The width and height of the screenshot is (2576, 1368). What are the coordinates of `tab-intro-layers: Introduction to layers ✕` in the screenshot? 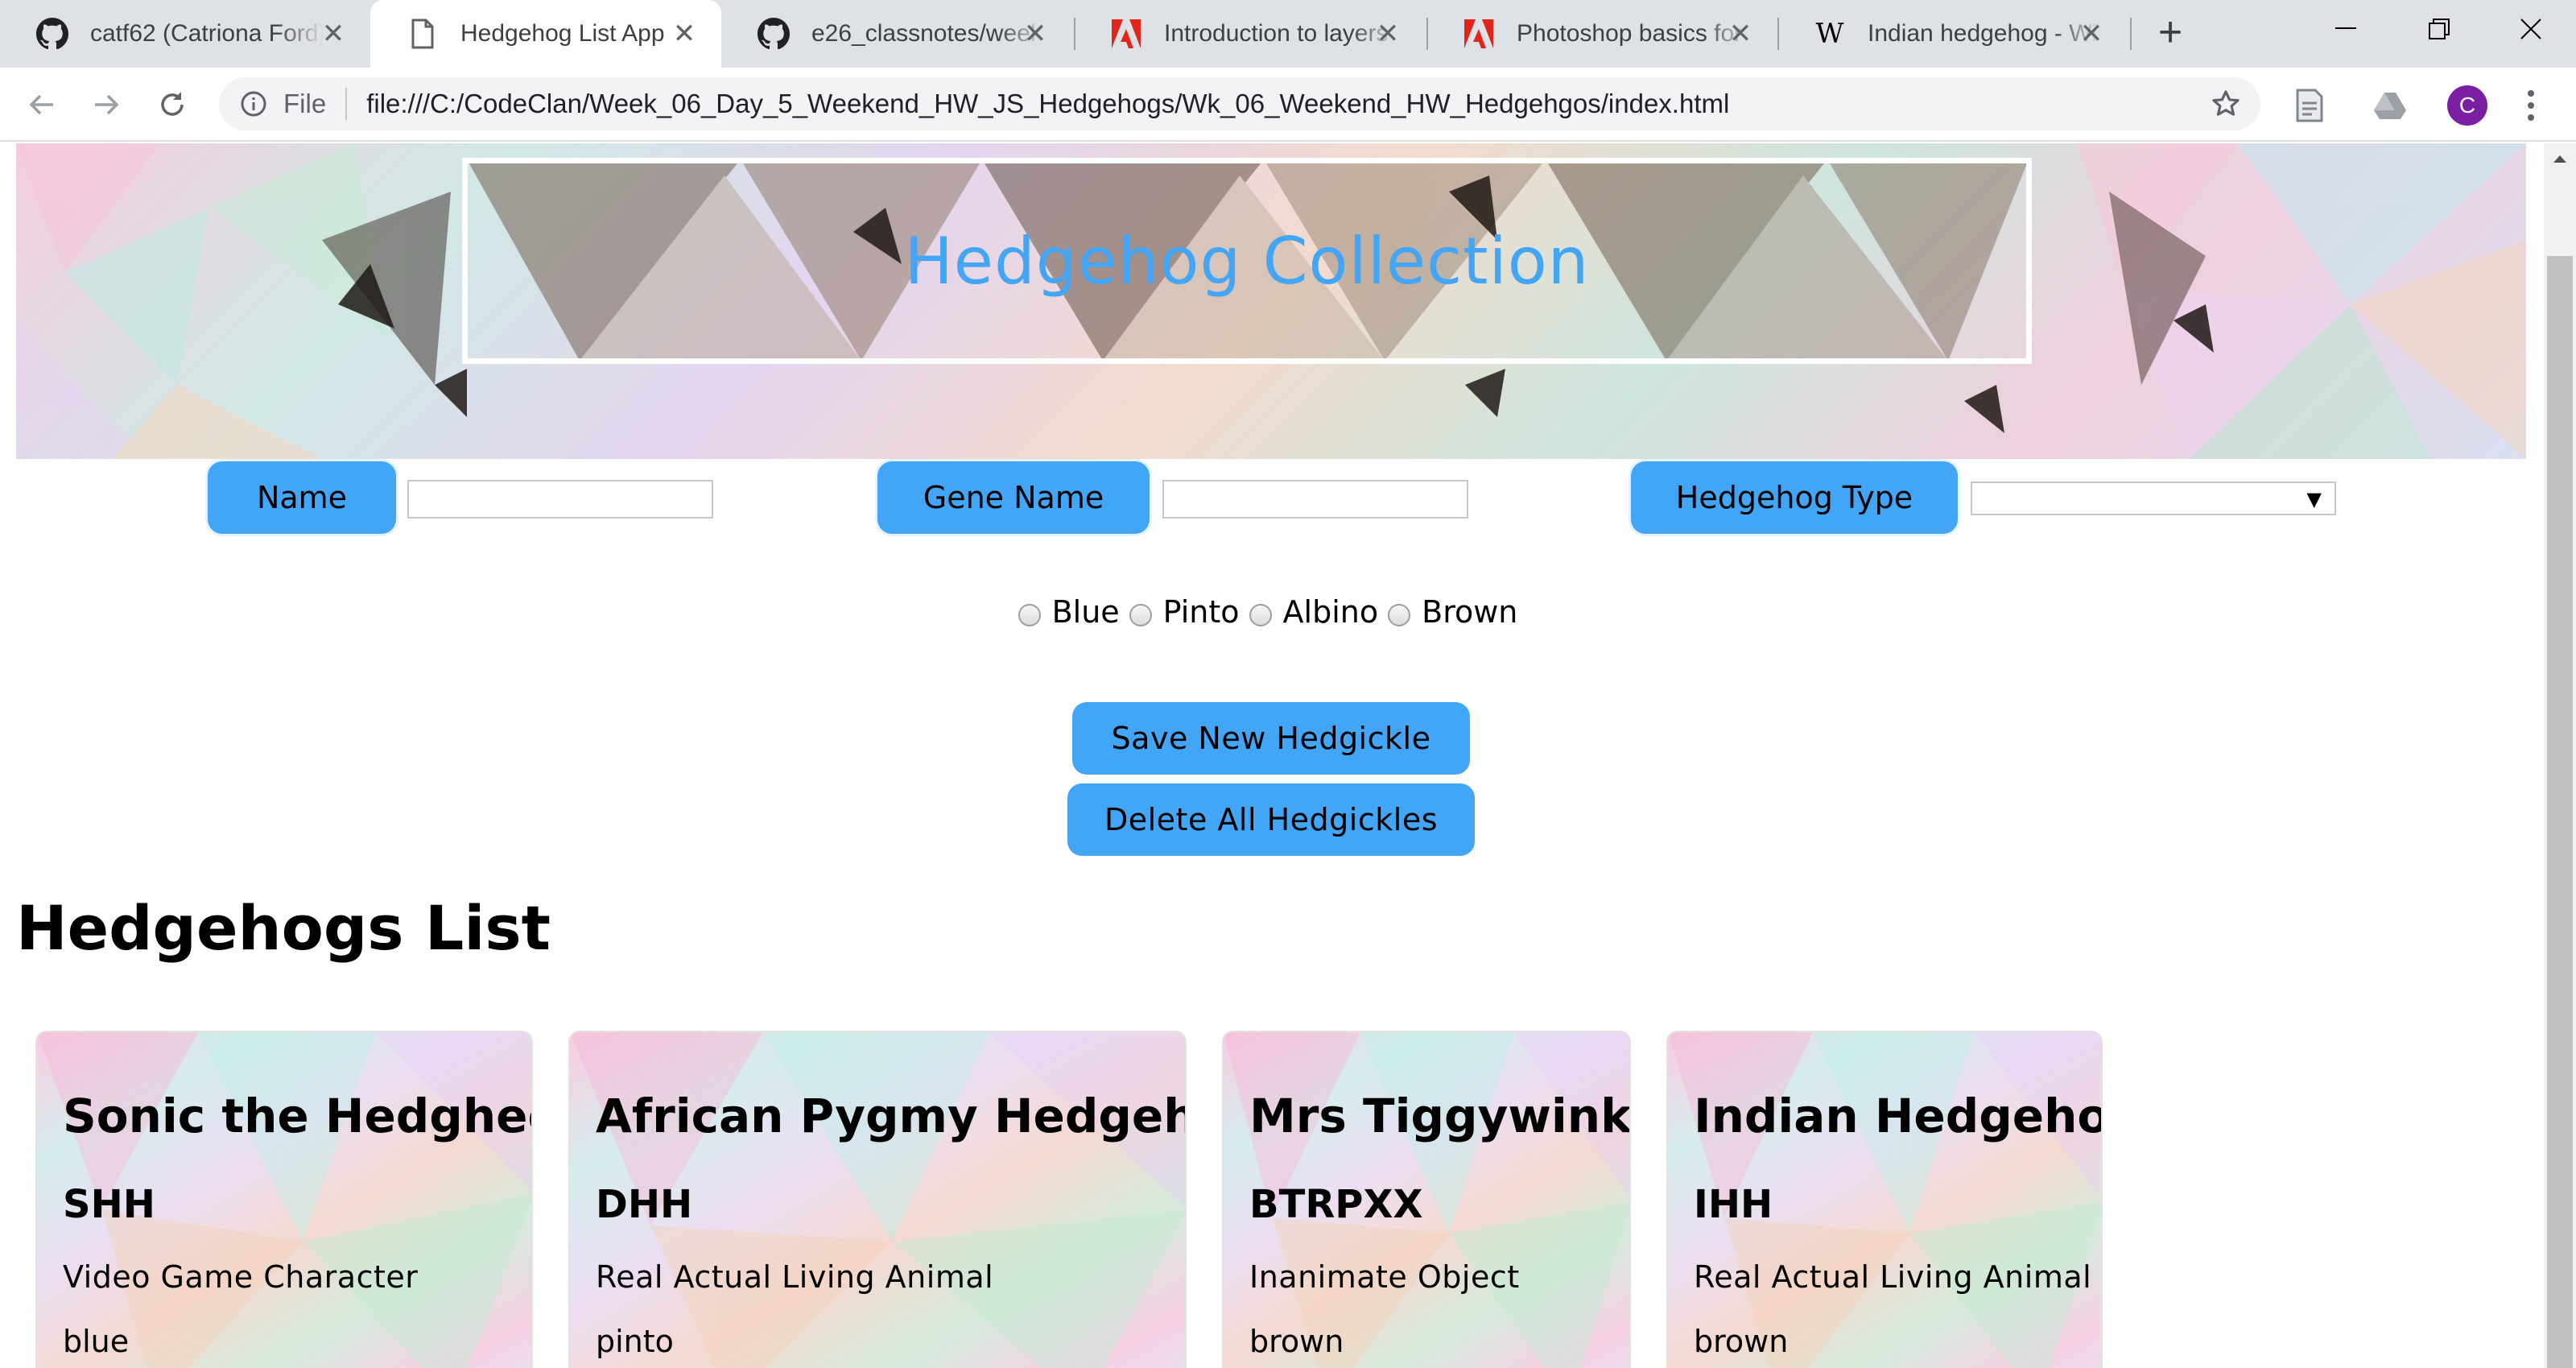 It's located at (1249, 34).